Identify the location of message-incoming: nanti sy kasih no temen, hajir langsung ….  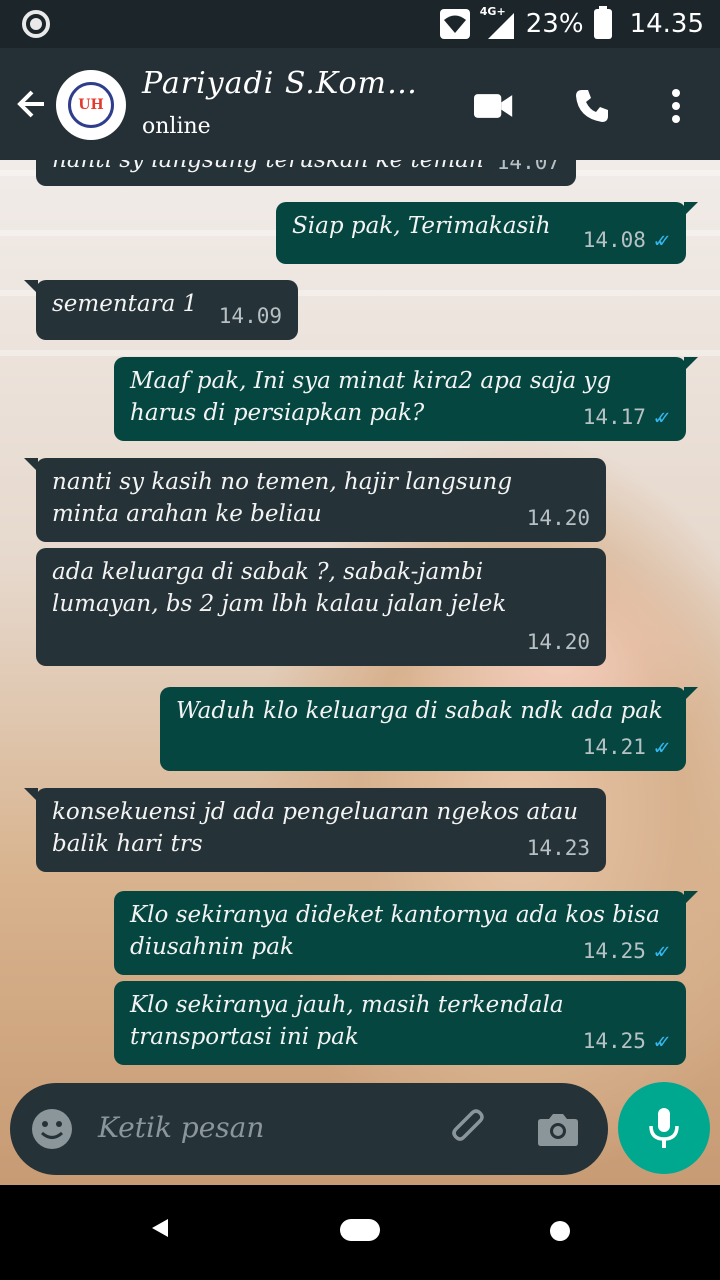
(315, 500).